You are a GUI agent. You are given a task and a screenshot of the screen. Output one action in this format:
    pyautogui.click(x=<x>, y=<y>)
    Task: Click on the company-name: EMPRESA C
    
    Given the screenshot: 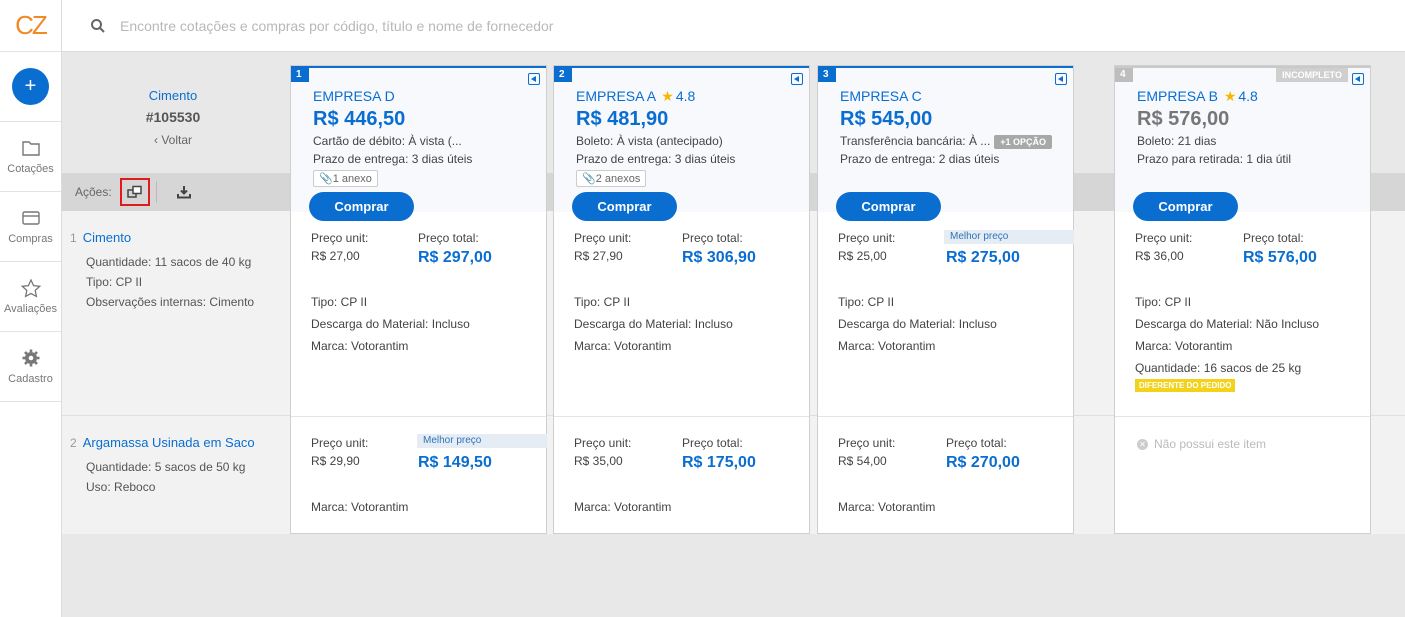 What is the action you would take?
    pyautogui.click(x=881, y=96)
    